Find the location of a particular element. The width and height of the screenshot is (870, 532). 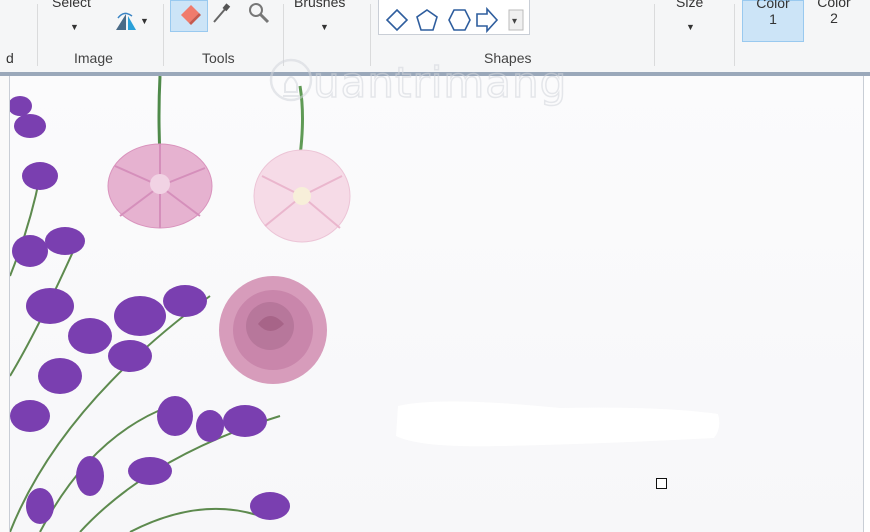

lightbulb-watermark-icon is located at coordinates (291, 80).